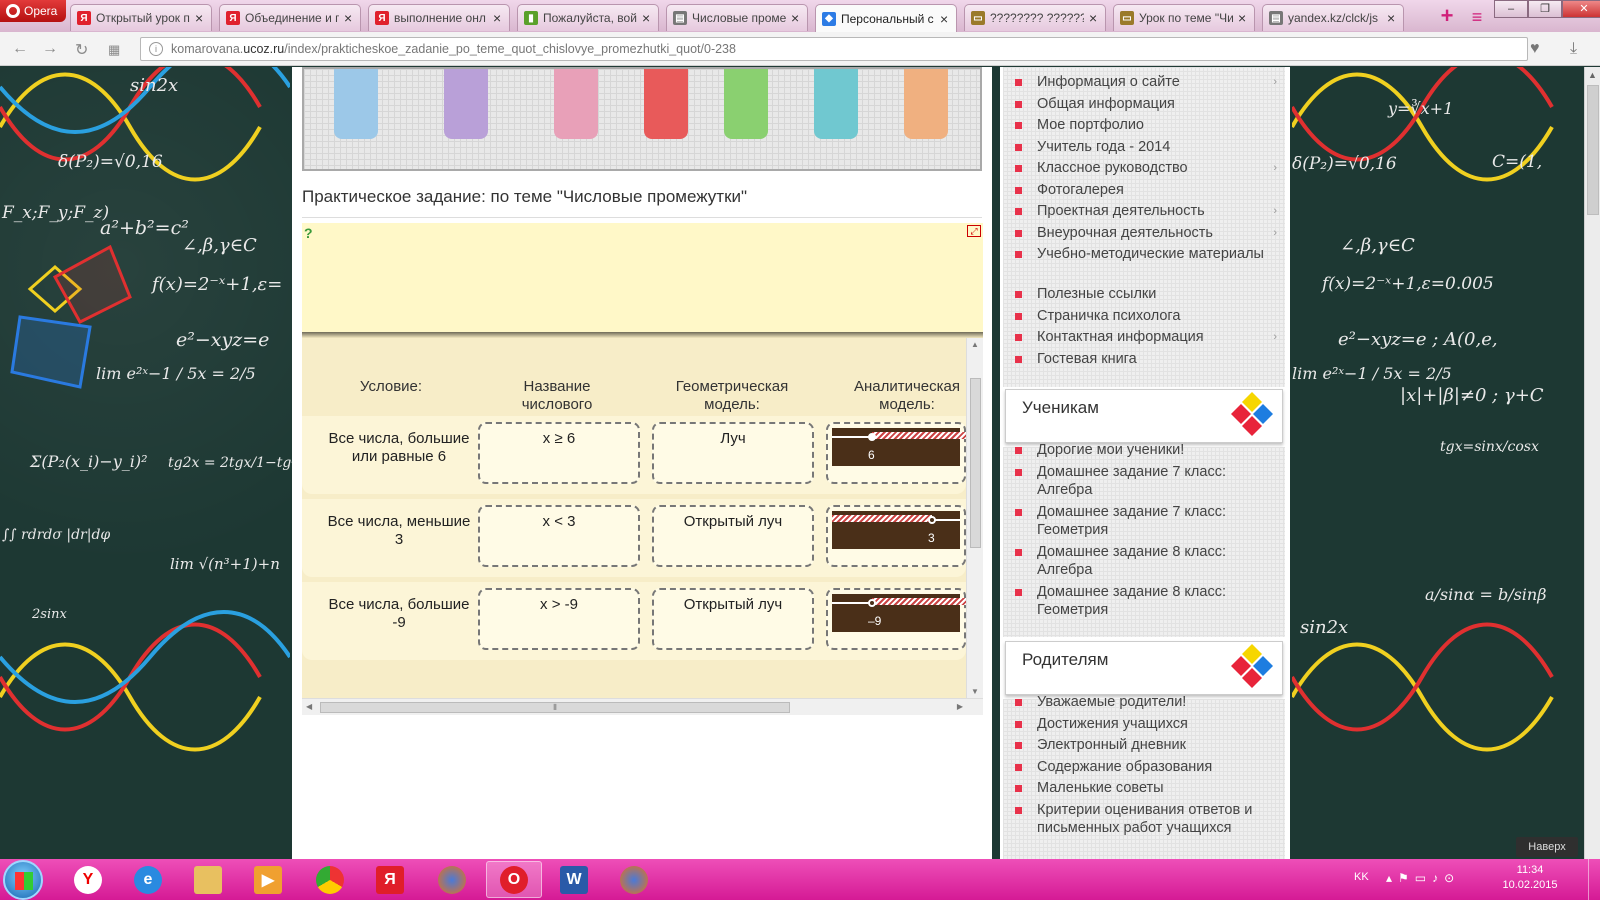 Image resolution: width=1600 pixels, height=900 pixels. What do you see at coordinates (559, 453) in the screenshot?
I see `interval-name-card: x ≥ 6` at bounding box center [559, 453].